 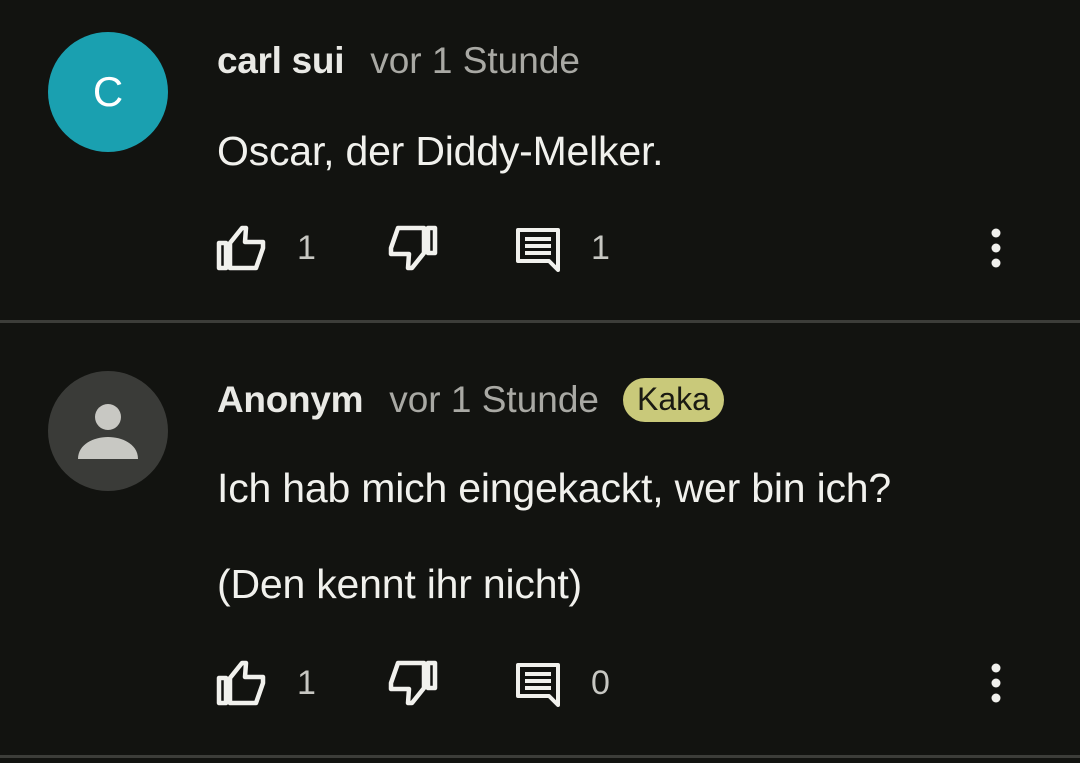 What do you see at coordinates (561, 683) in the screenshot?
I see `reply-button: 0` at bounding box center [561, 683].